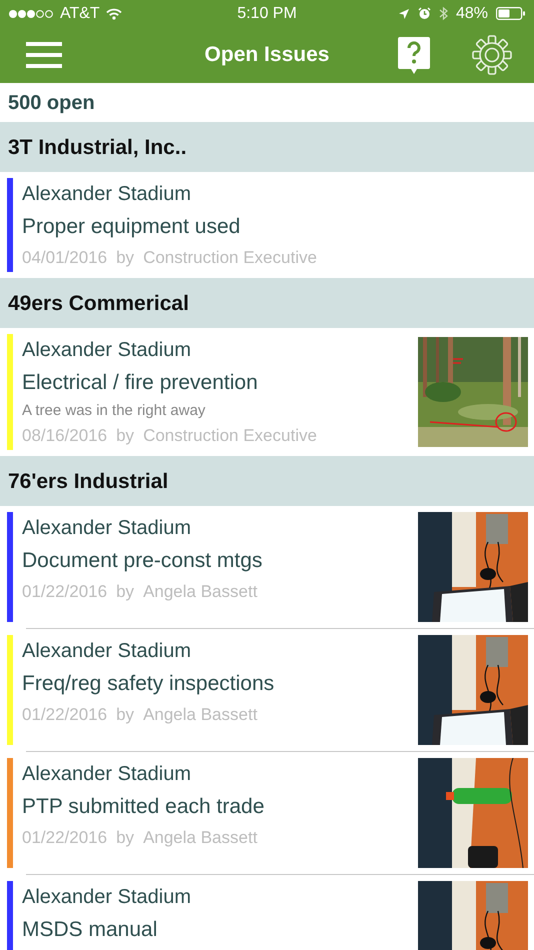  Describe the element at coordinates (472, 13) in the screenshot. I see `battery-percent: 48%` at that location.